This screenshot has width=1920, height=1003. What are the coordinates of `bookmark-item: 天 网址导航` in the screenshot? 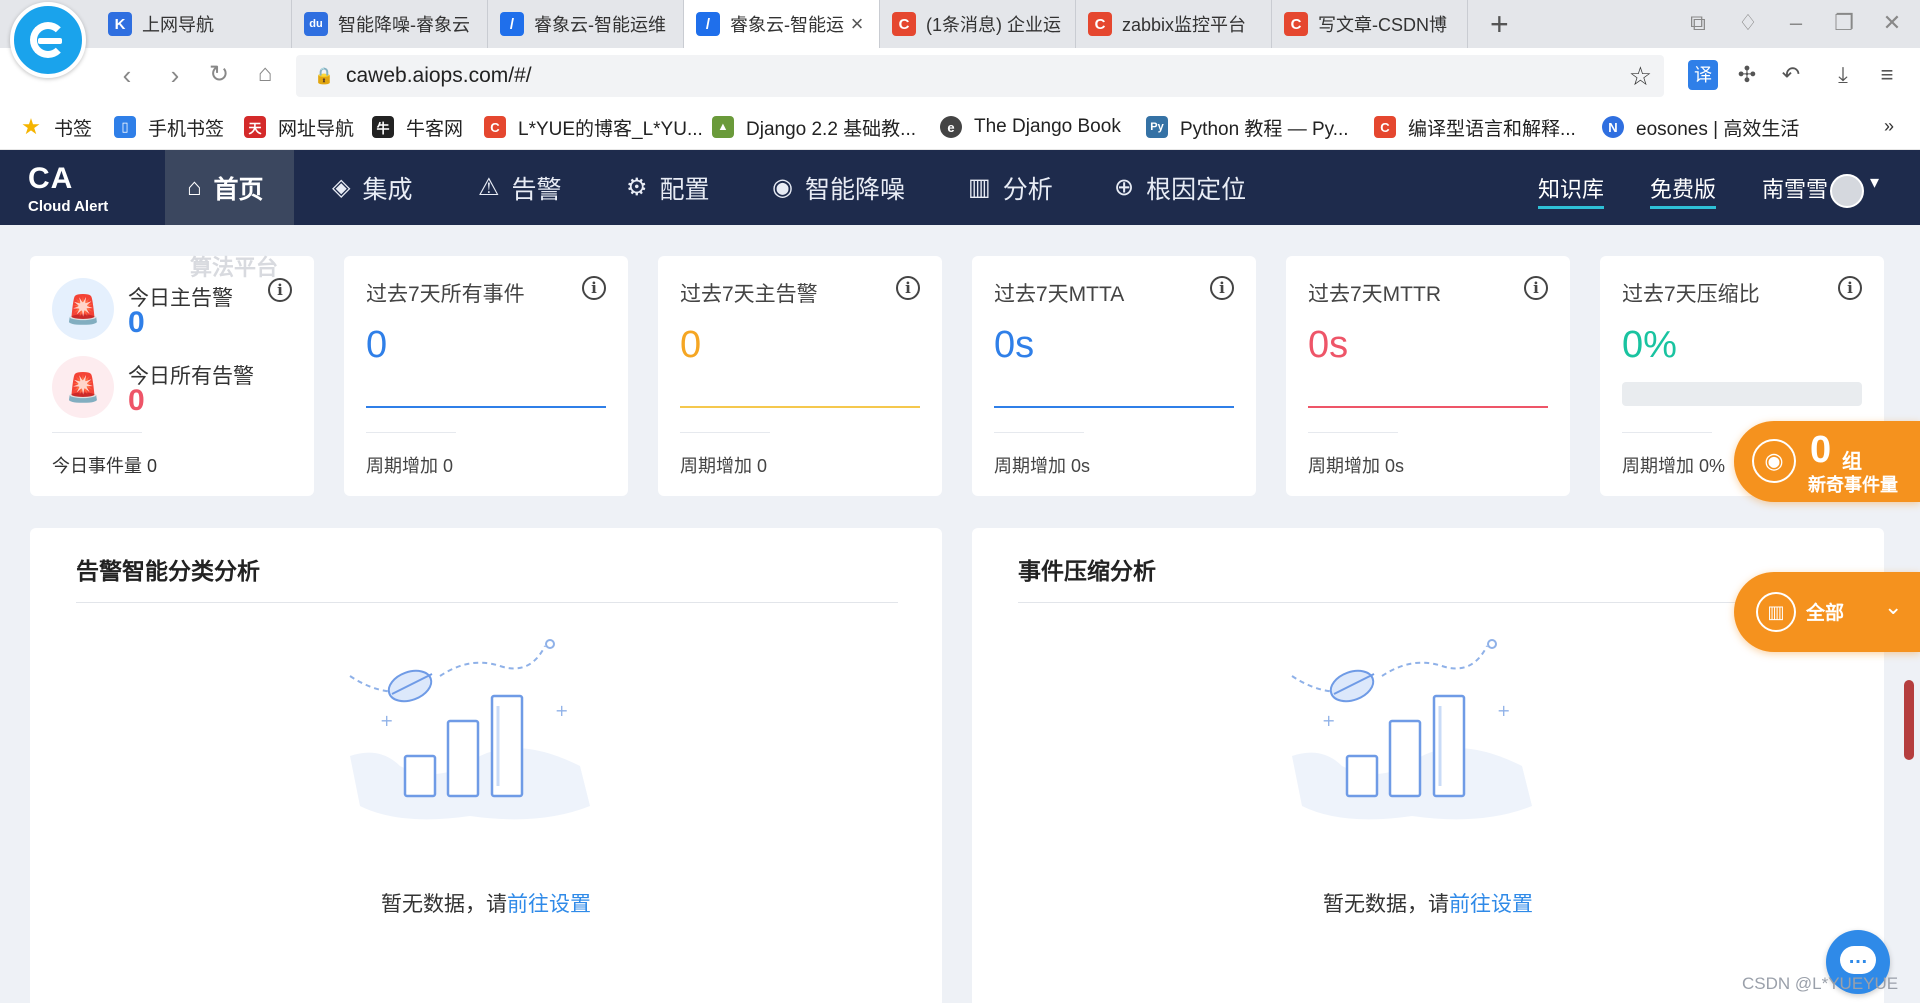 It's located at (299, 127).